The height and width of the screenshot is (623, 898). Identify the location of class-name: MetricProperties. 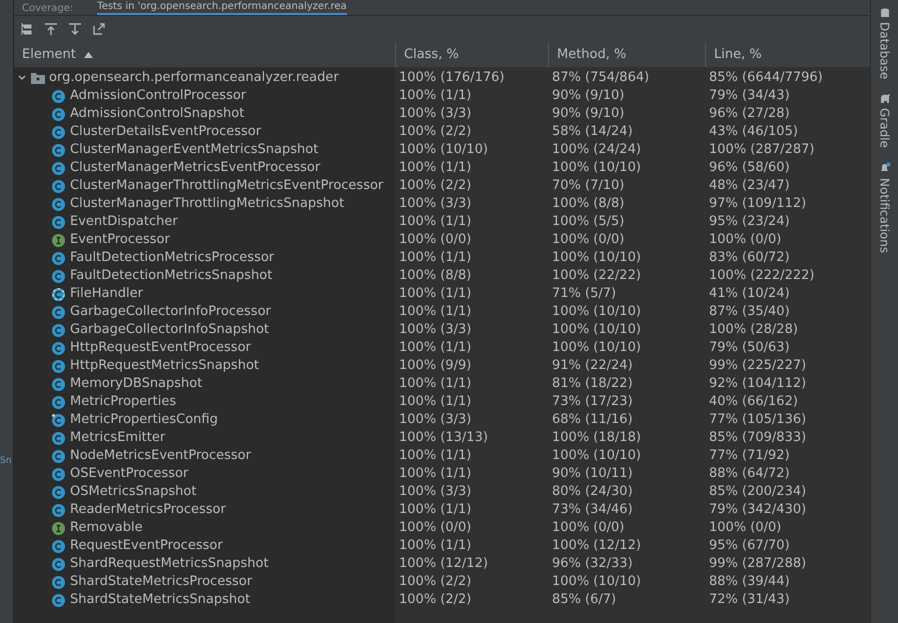
(123, 402).